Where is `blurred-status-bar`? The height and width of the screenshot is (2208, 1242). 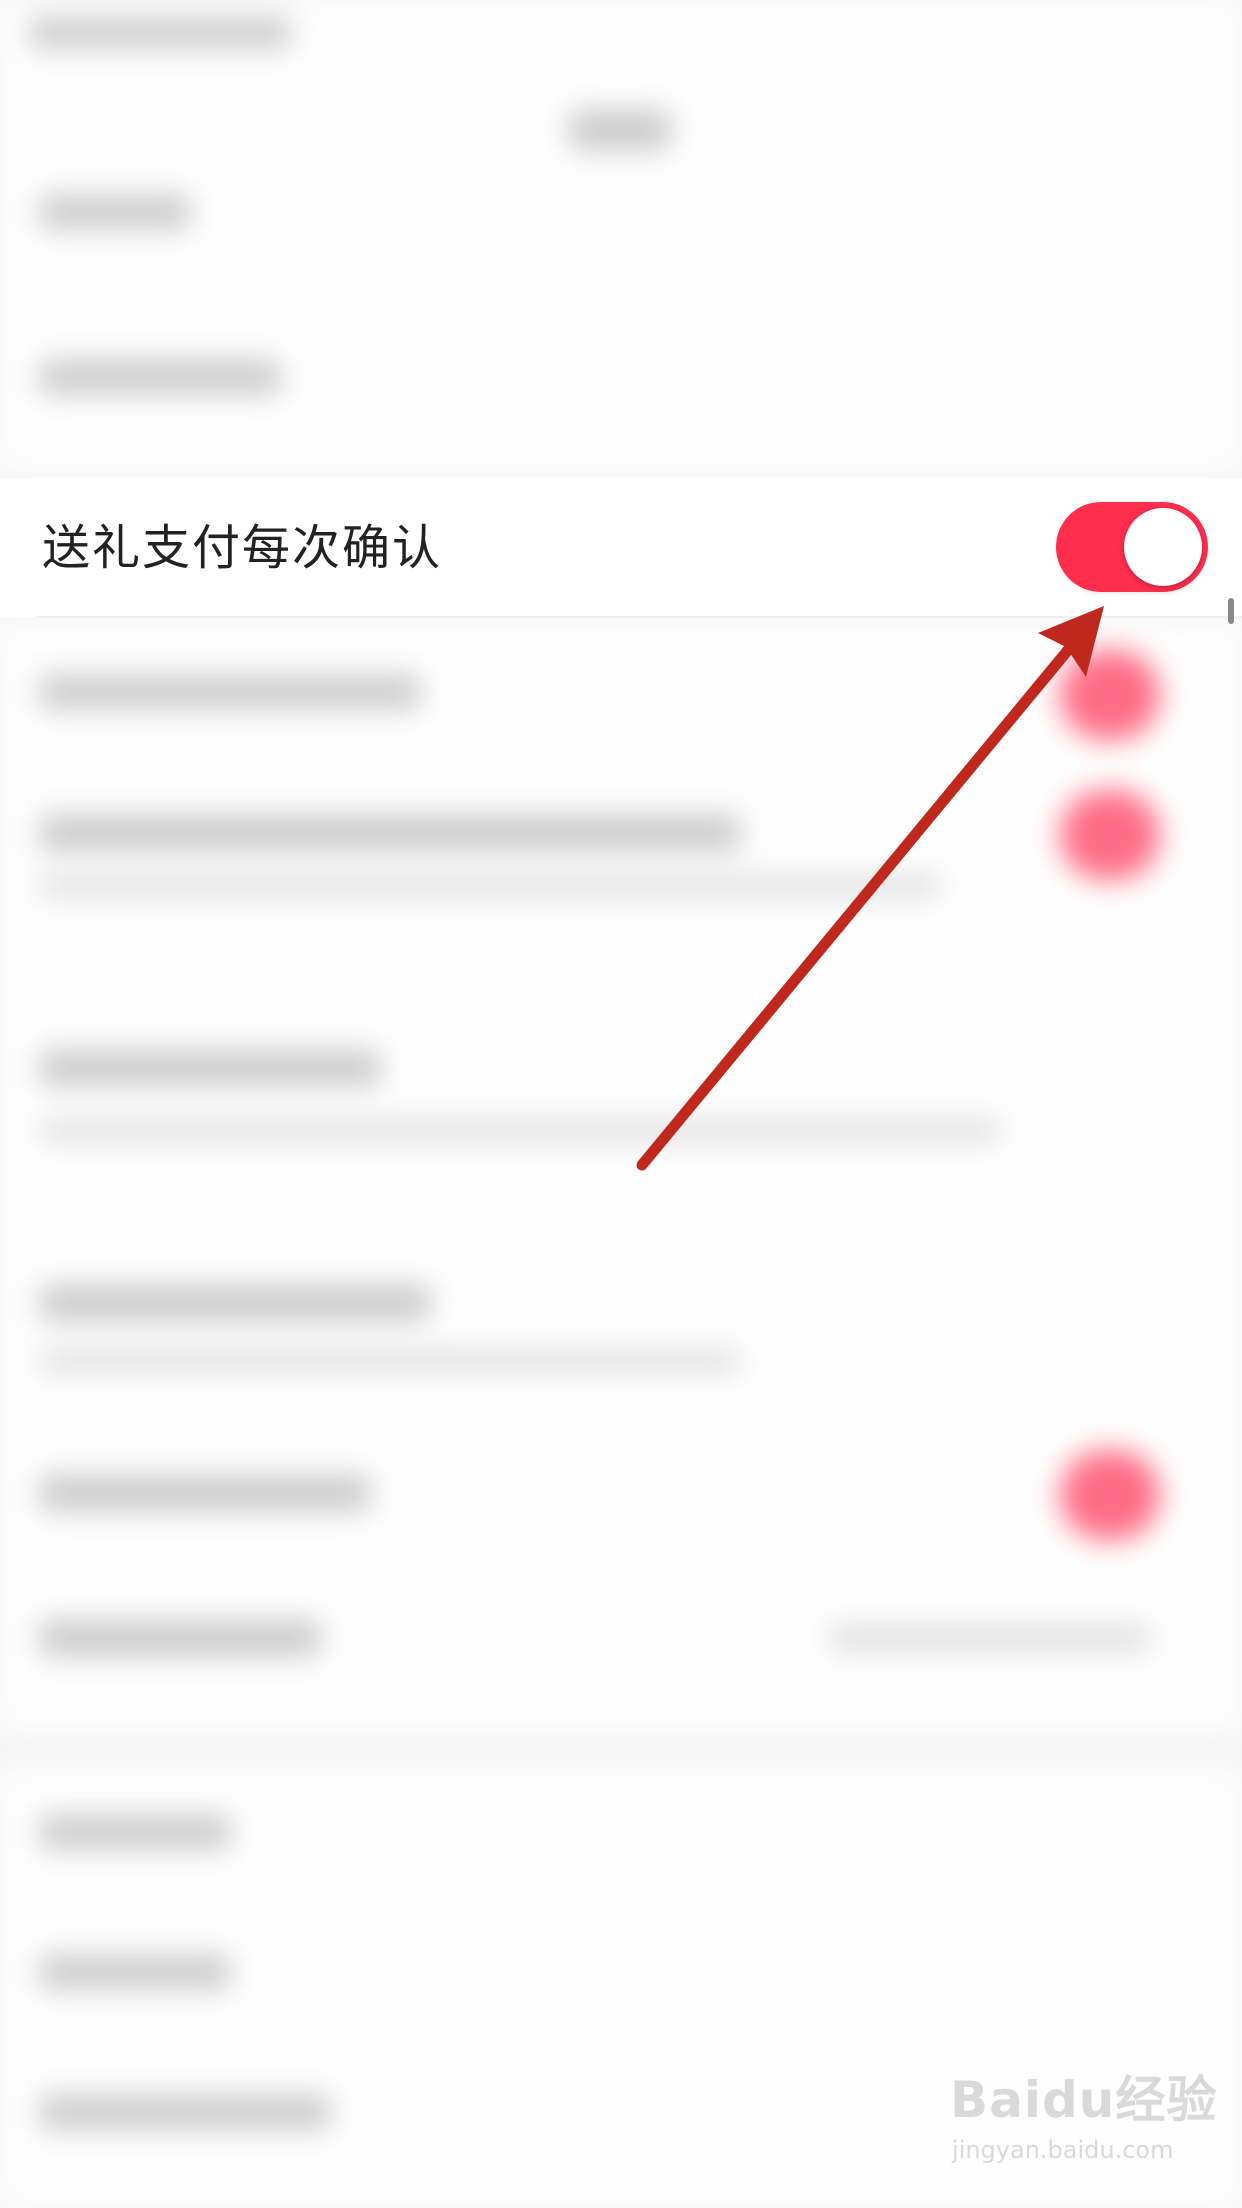
blurred-status-bar is located at coordinates (160, 33).